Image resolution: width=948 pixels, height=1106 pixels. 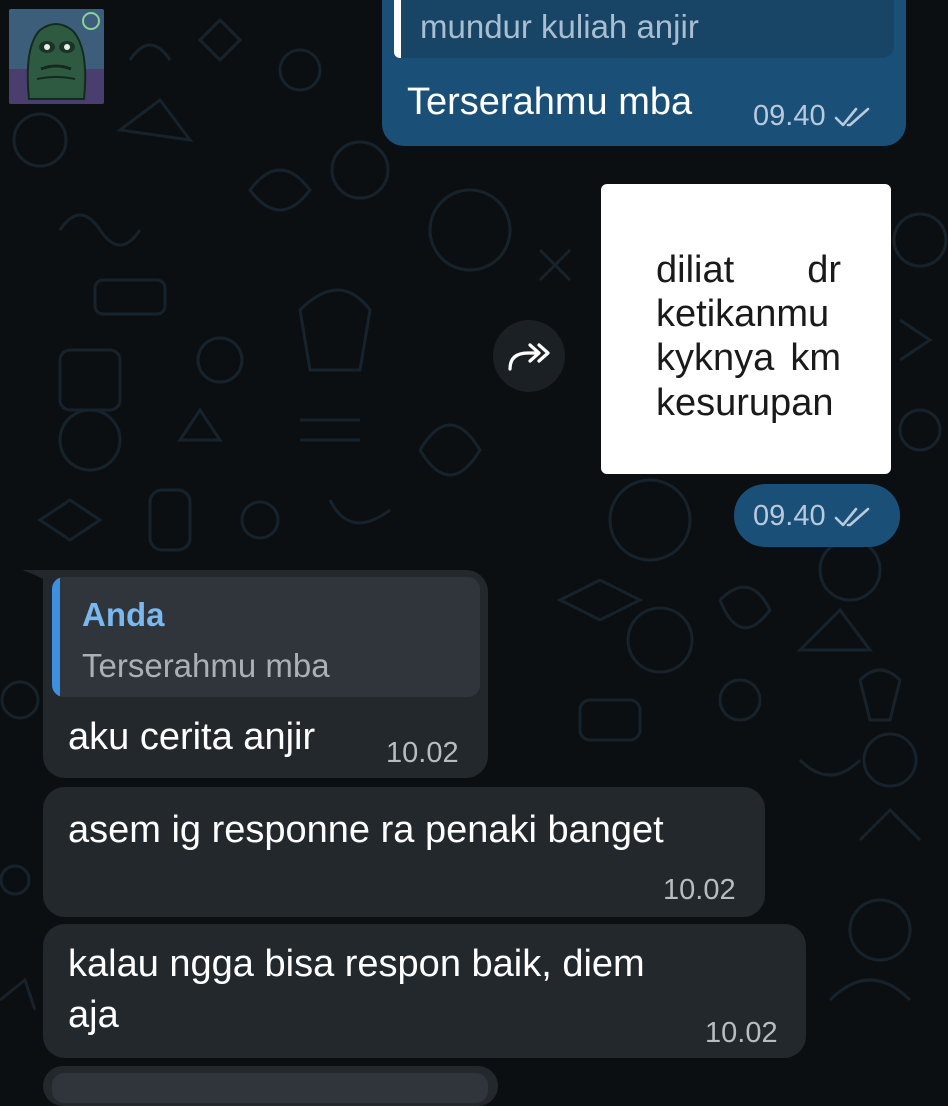 What do you see at coordinates (192, 737) in the screenshot?
I see `message-text: aku cerita anjir` at bounding box center [192, 737].